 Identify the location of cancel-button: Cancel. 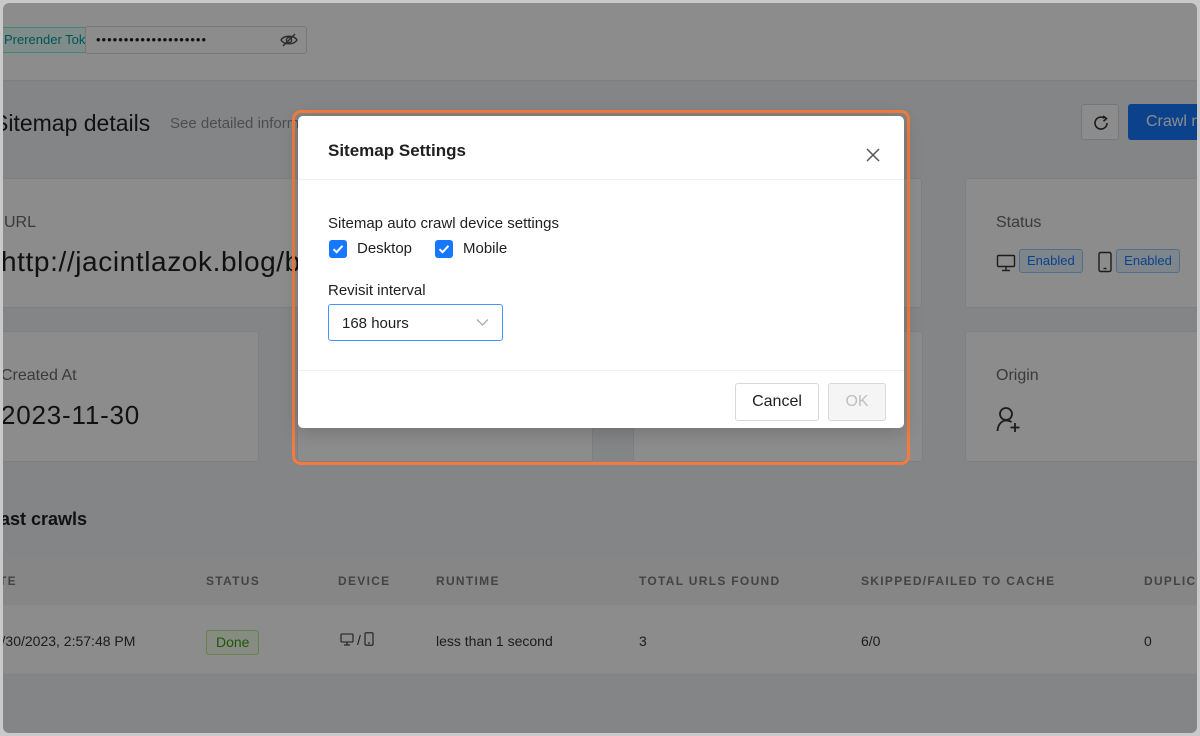
(777, 402).